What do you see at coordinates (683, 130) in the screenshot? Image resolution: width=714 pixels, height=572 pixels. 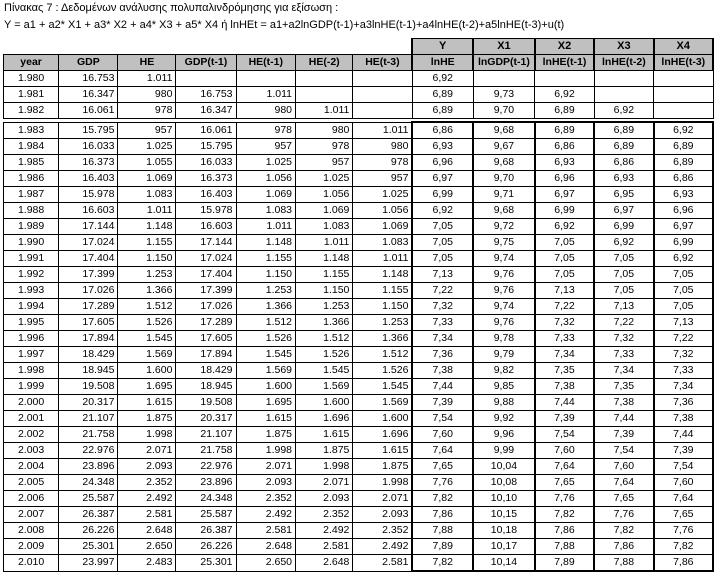 I see `table-cell: 6,92` at bounding box center [683, 130].